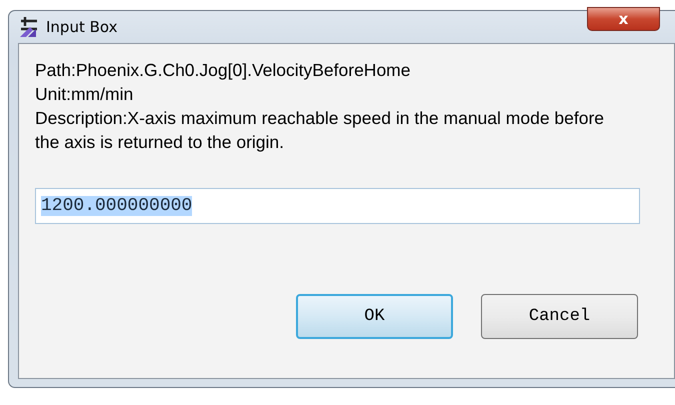 The image size is (675, 405). Describe the element at coordinates (223, 70) in the screenshot. I see `info-text: Path:Phoenix.G.Ch0.Jog[0].VelocityBeforeHome` at that location.